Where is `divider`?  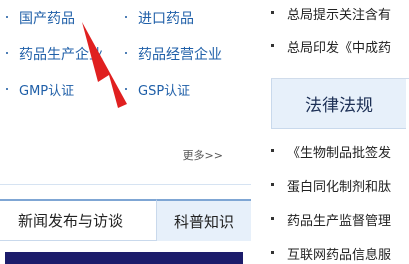
divider is located at coordinates (125, 184).